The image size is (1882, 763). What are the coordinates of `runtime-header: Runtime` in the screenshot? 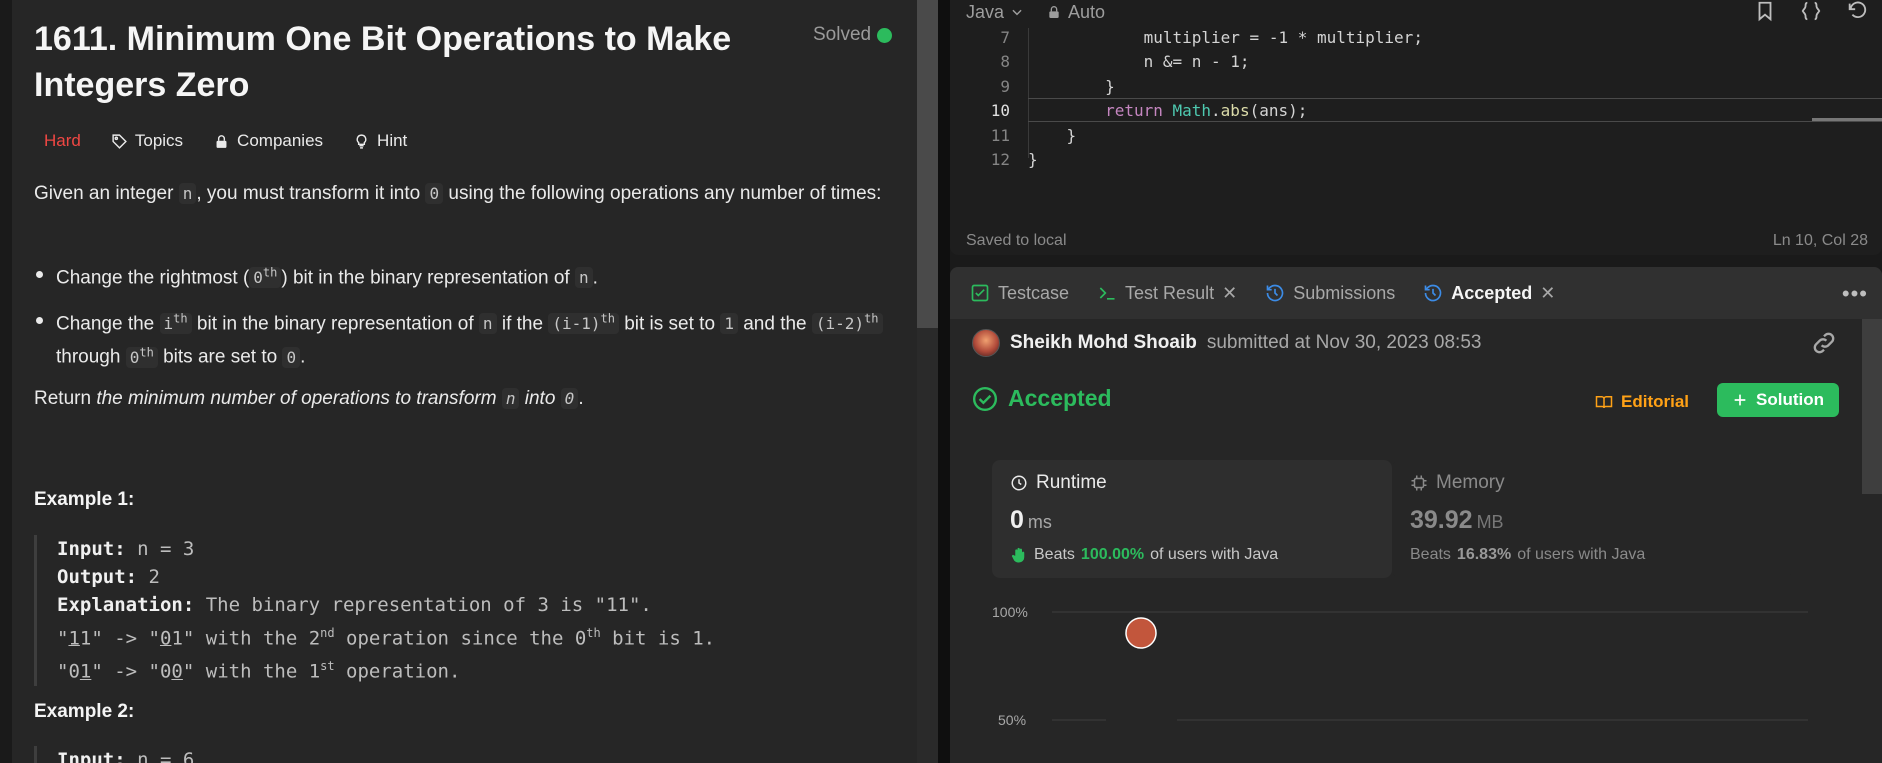 It's located at (1058, 483).